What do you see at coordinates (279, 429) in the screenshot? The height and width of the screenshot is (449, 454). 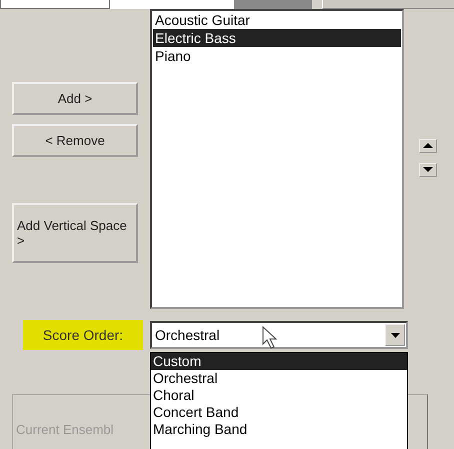 I see `dropdown-option: Marching Band` at bounding box center [279, 429].